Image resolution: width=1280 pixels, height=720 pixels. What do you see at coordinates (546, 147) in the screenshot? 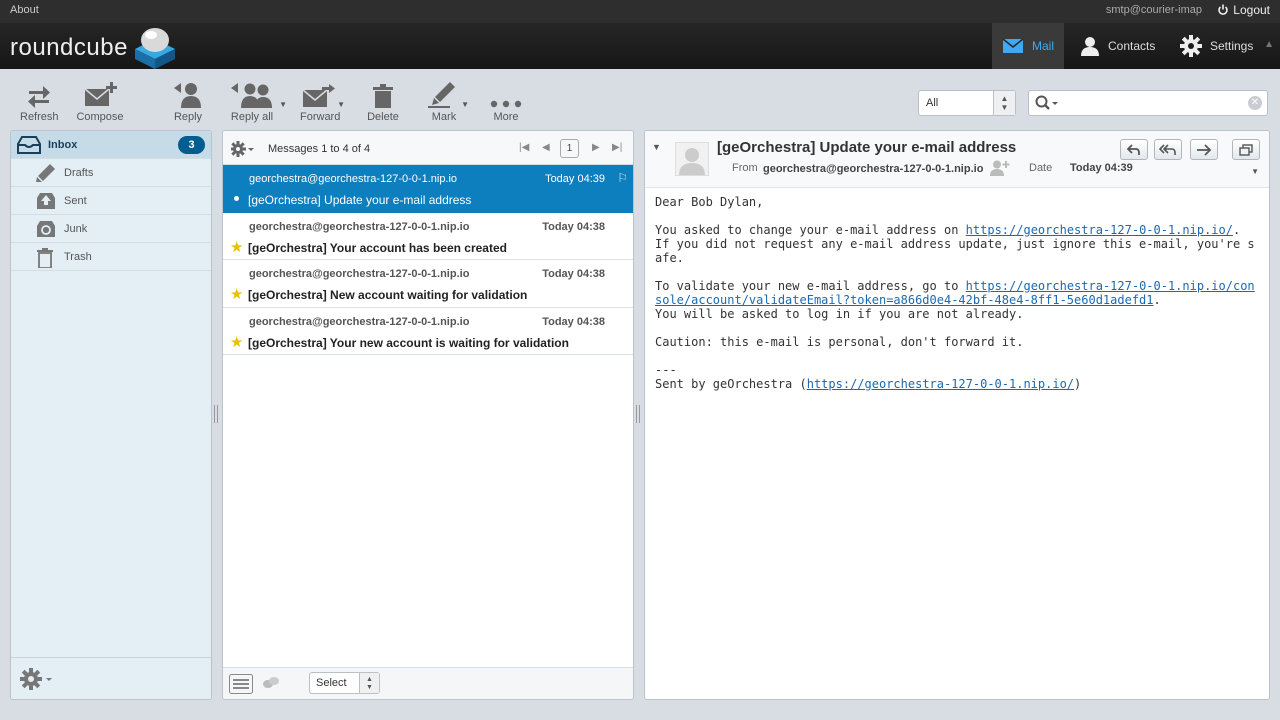
I see `previous-page-icon: ◀` at bounding box center [546, 147].